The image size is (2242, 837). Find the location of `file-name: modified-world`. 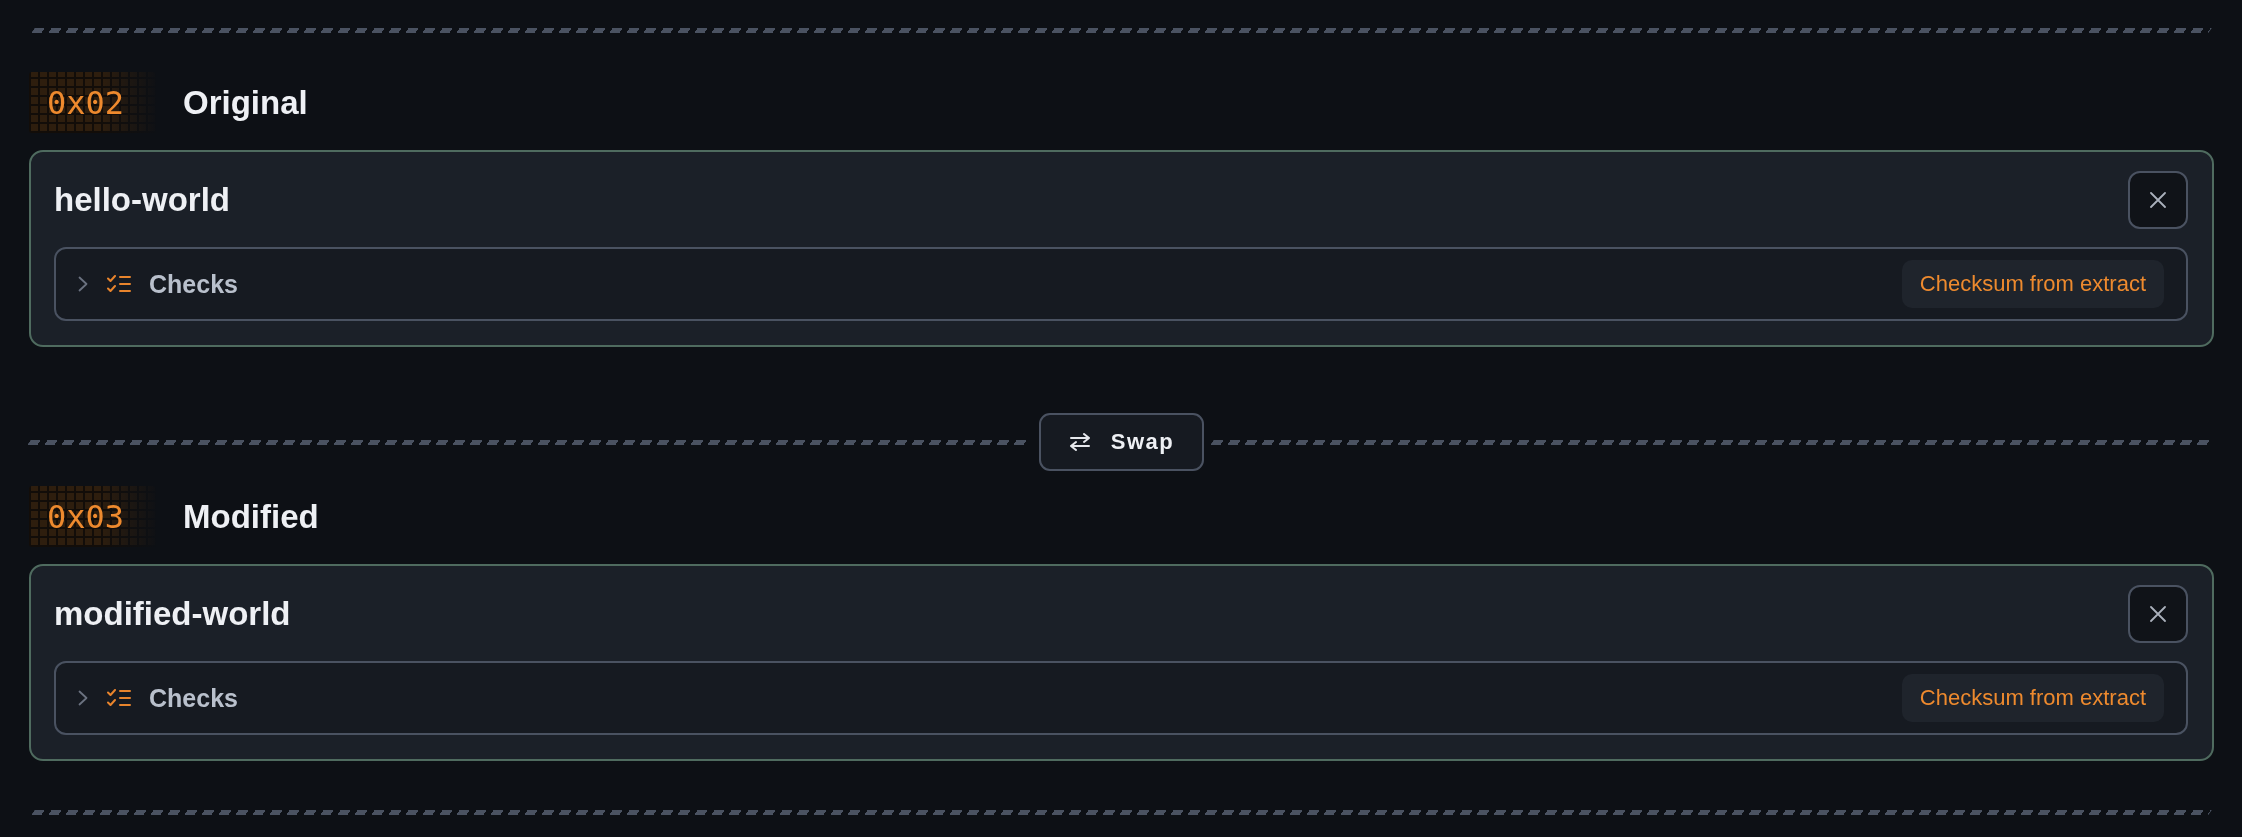

file-name: modified-world is located at coordinates (172, 614).